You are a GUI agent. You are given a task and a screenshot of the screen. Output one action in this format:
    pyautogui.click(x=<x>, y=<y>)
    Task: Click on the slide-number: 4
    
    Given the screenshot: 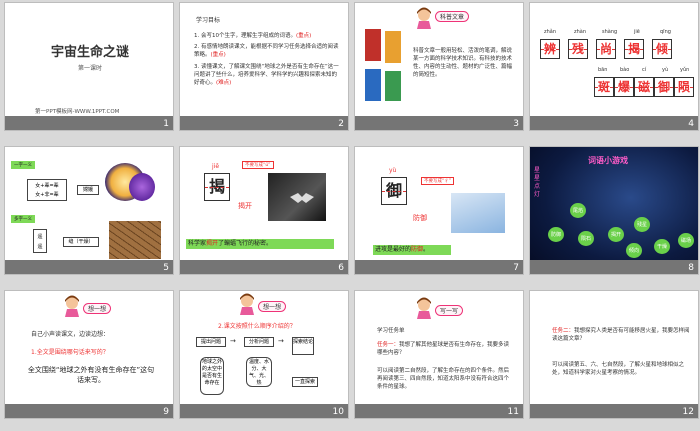 What is the action you would take?
    pyautogui.click(x=691, y=124)
    